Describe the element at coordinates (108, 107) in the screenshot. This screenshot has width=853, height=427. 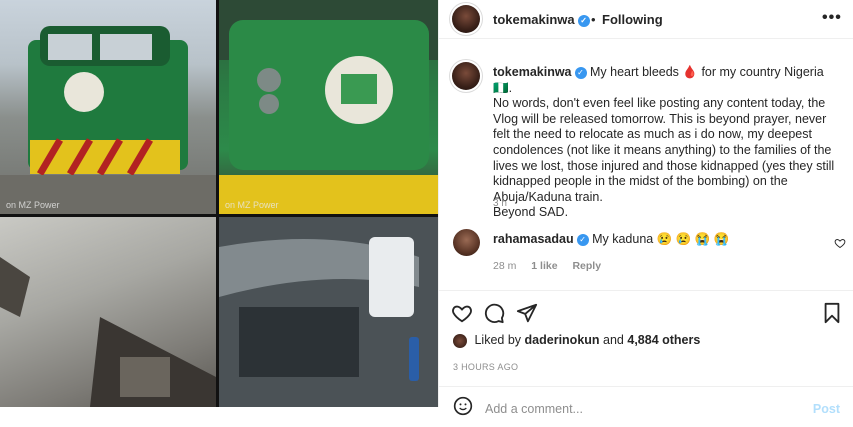
I see `photo-train-front: on MZ Power` at that location.